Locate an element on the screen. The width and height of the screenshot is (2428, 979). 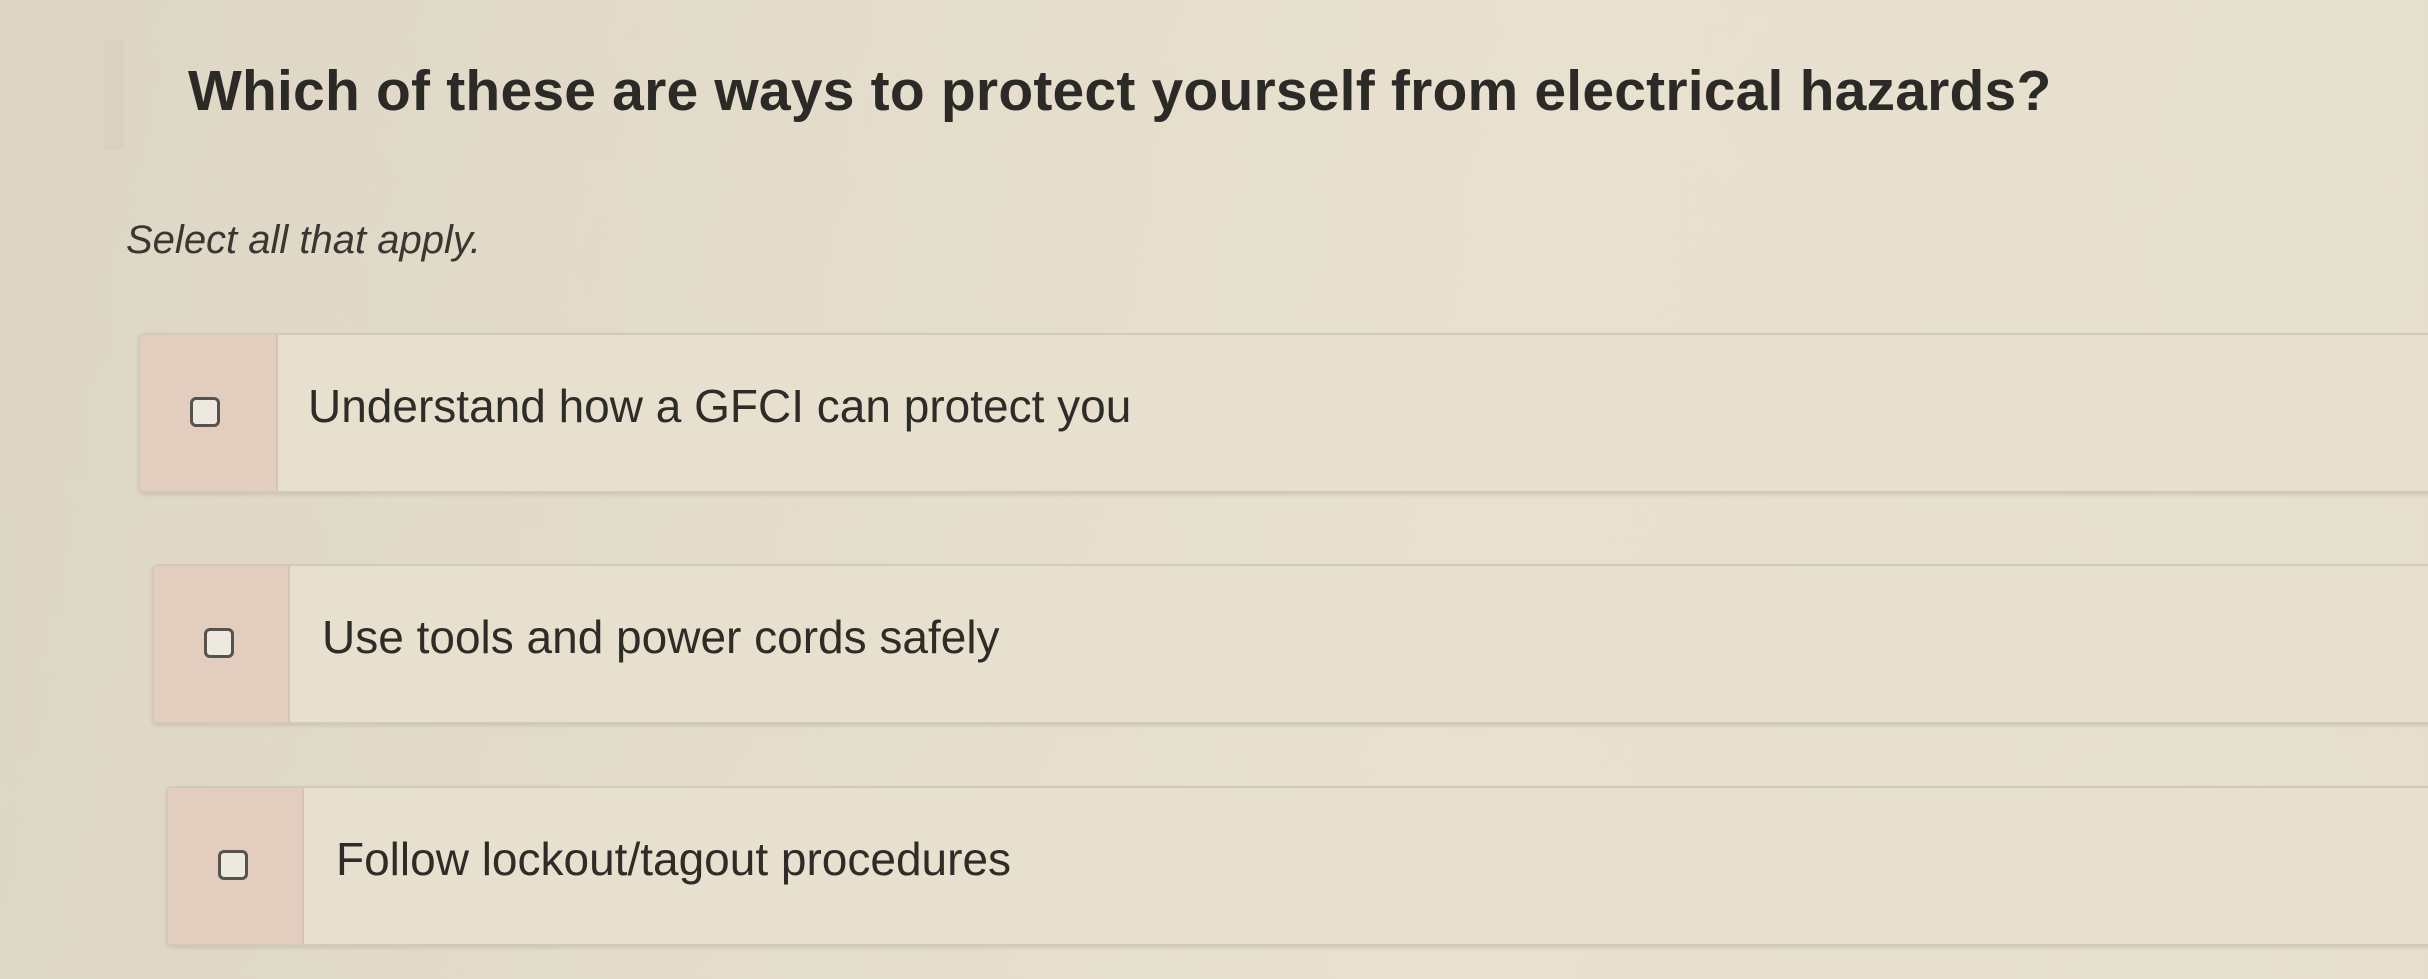
question-accent-bar is located at coordinates (114, 95).